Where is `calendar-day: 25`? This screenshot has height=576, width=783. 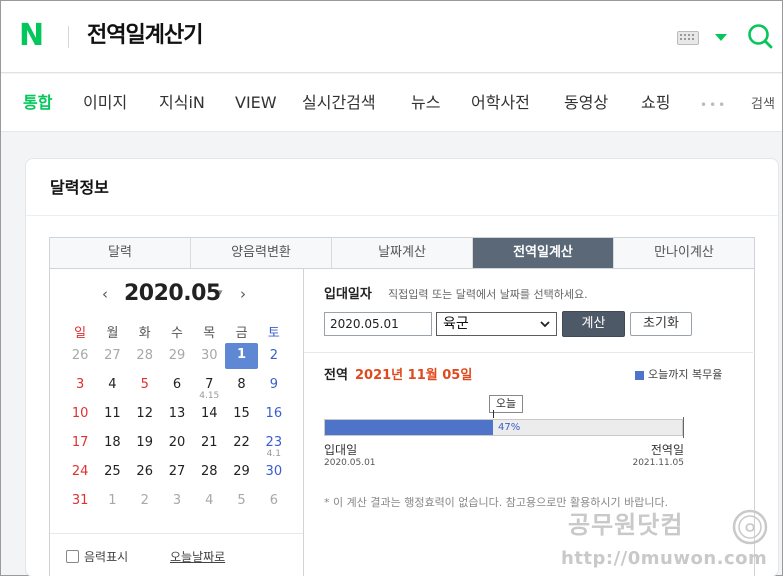 calendar-day: 25 is located at coordinates (112, 476).